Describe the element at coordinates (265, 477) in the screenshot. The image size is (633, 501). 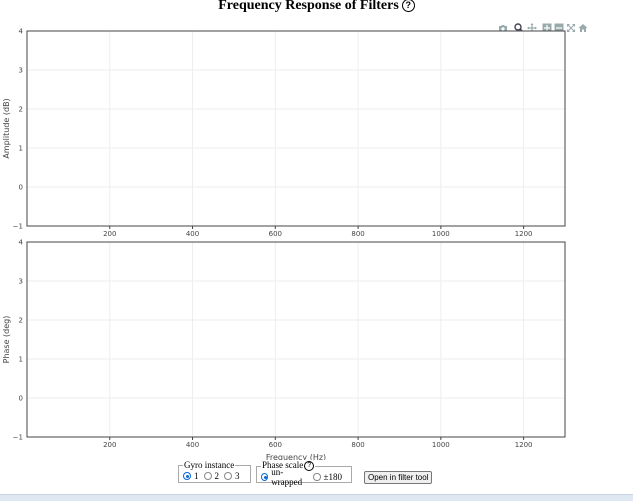
I see `phase-radio-unwrapped` at that location.